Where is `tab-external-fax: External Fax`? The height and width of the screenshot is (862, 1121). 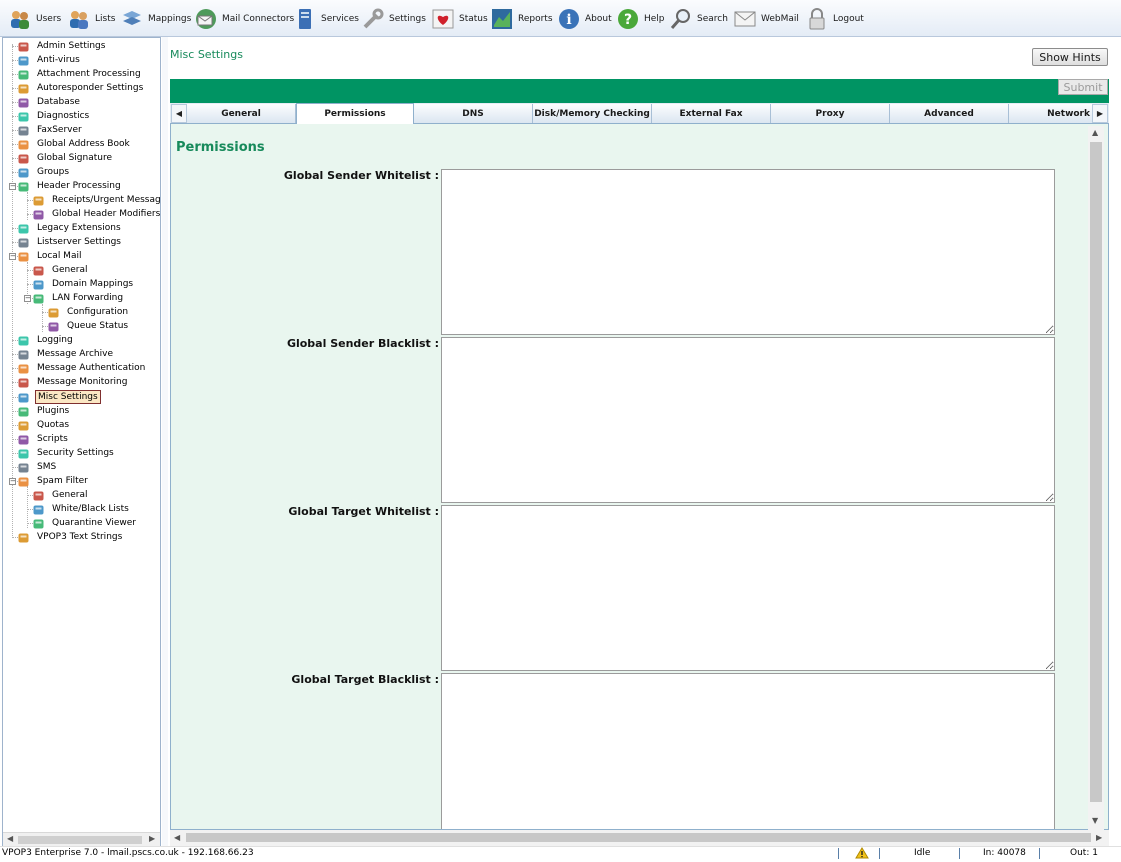 tab-external-fax: External Fax is located at coordinates (711, 113).